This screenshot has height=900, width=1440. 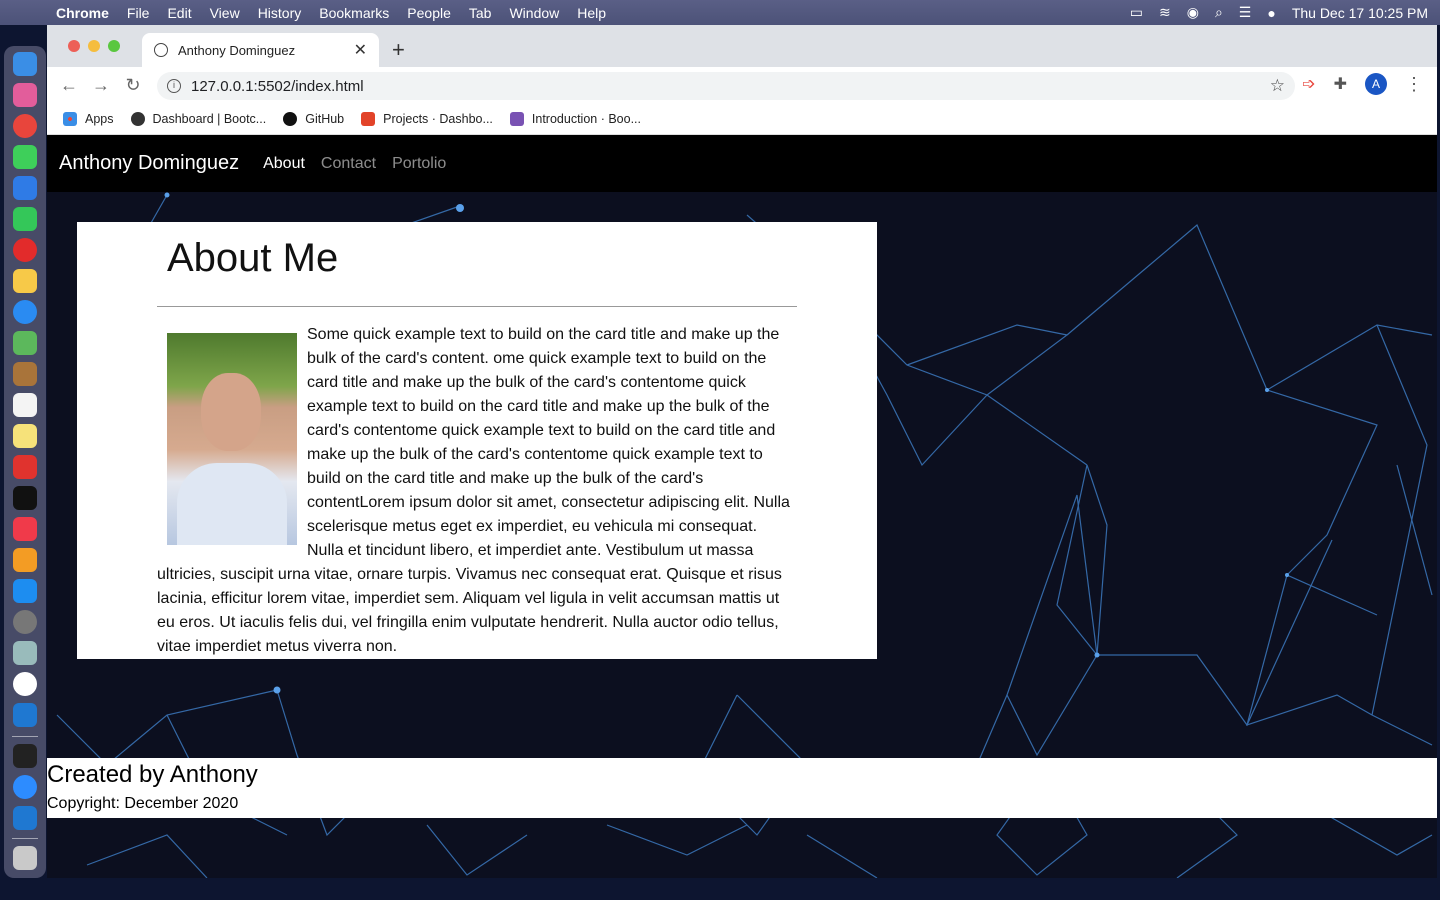 I want to click on news-icon, so click(x=25, y=529).